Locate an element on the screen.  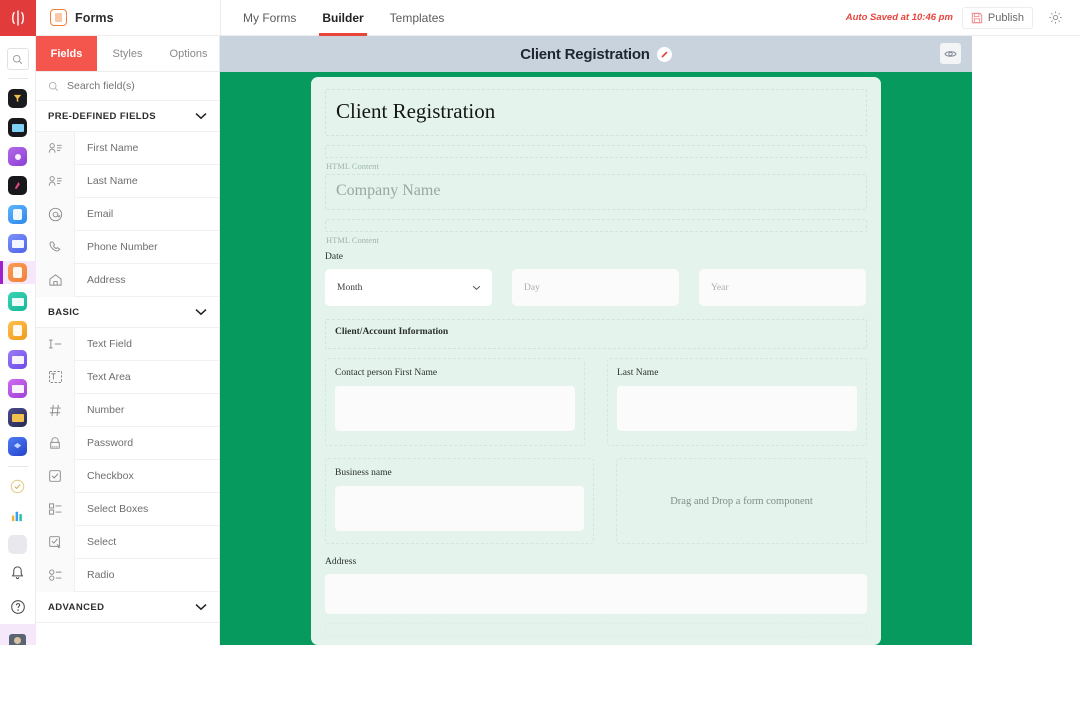
header-divider is located at coordinates (220, 18).